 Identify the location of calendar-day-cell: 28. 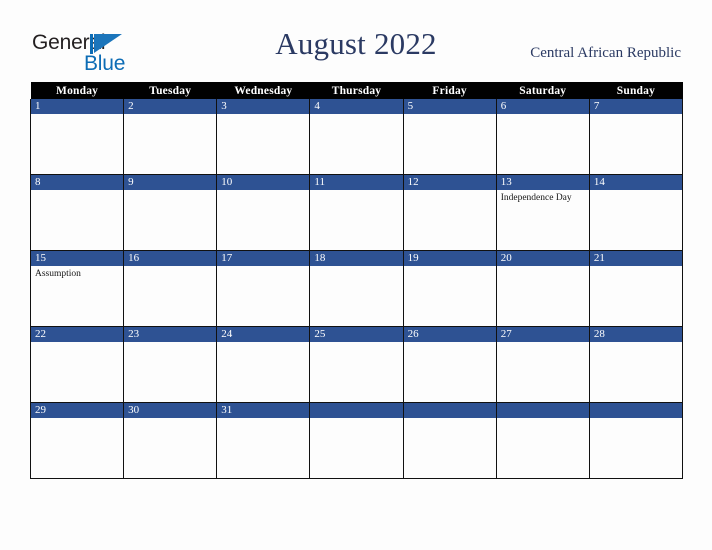
(636, 364).